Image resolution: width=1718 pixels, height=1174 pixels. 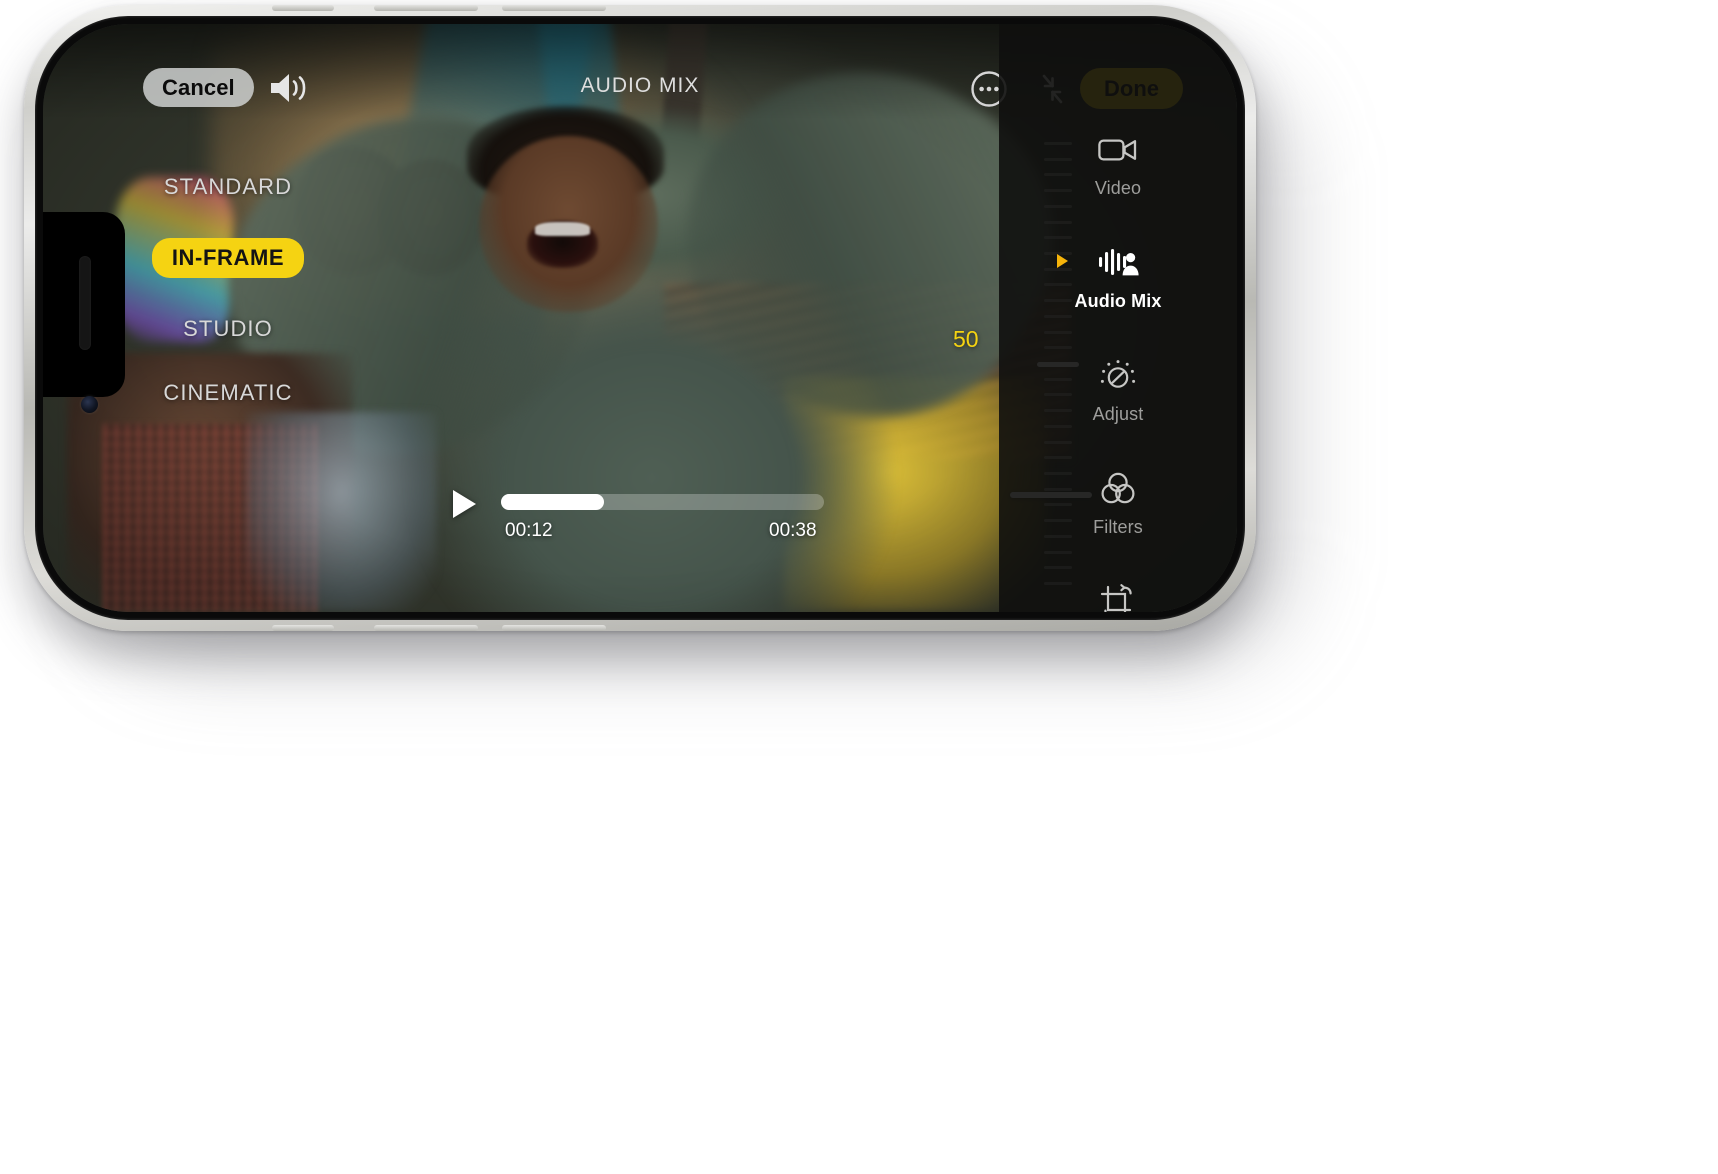 What do you see at coordinates (1118, 414) in the screenshot?
I see `tool-adjust-label: Adjust` at bounding box center [1118, 414].